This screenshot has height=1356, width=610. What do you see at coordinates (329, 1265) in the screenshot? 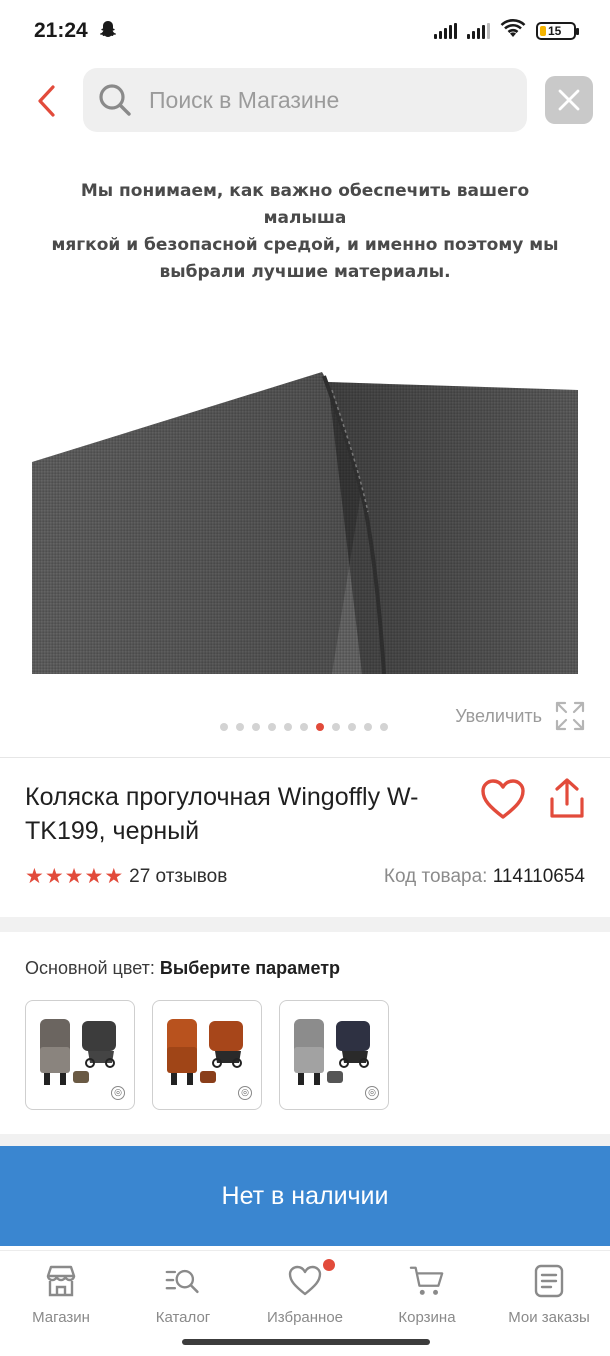
I see `notification-badge` at bounding box center [329, 1265].